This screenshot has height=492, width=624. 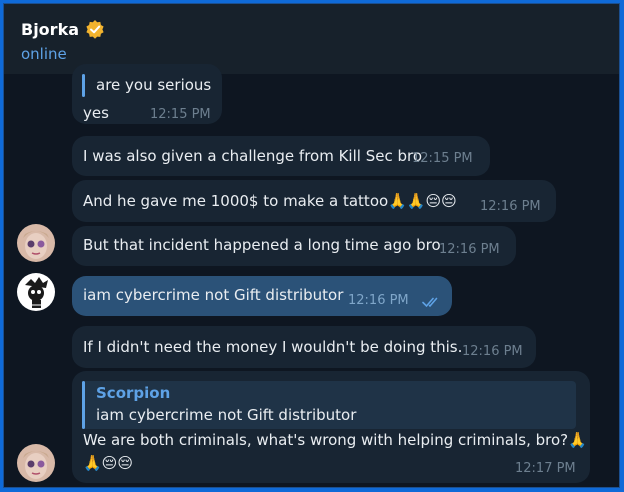 I want to click on verified-badge-icon, so click(x=95, y=29).